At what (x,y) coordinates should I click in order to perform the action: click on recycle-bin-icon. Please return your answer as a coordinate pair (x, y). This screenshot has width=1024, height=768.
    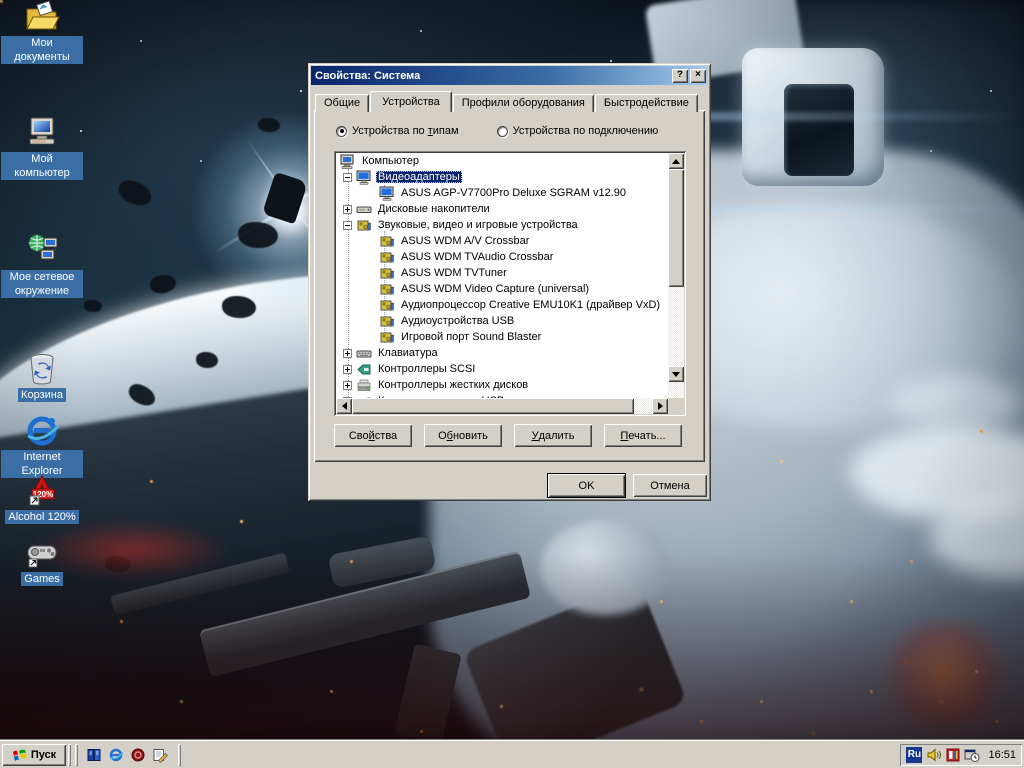
    Looking at the image, I should click on (42, 369).